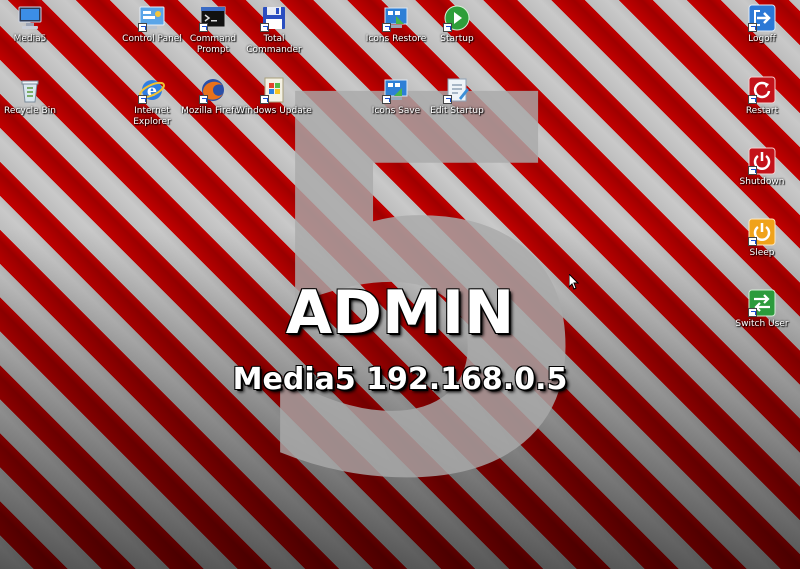 Image resolution: width=800 pixels, height=569 pixels. I want to click on restart-icon, so click(762, 90).